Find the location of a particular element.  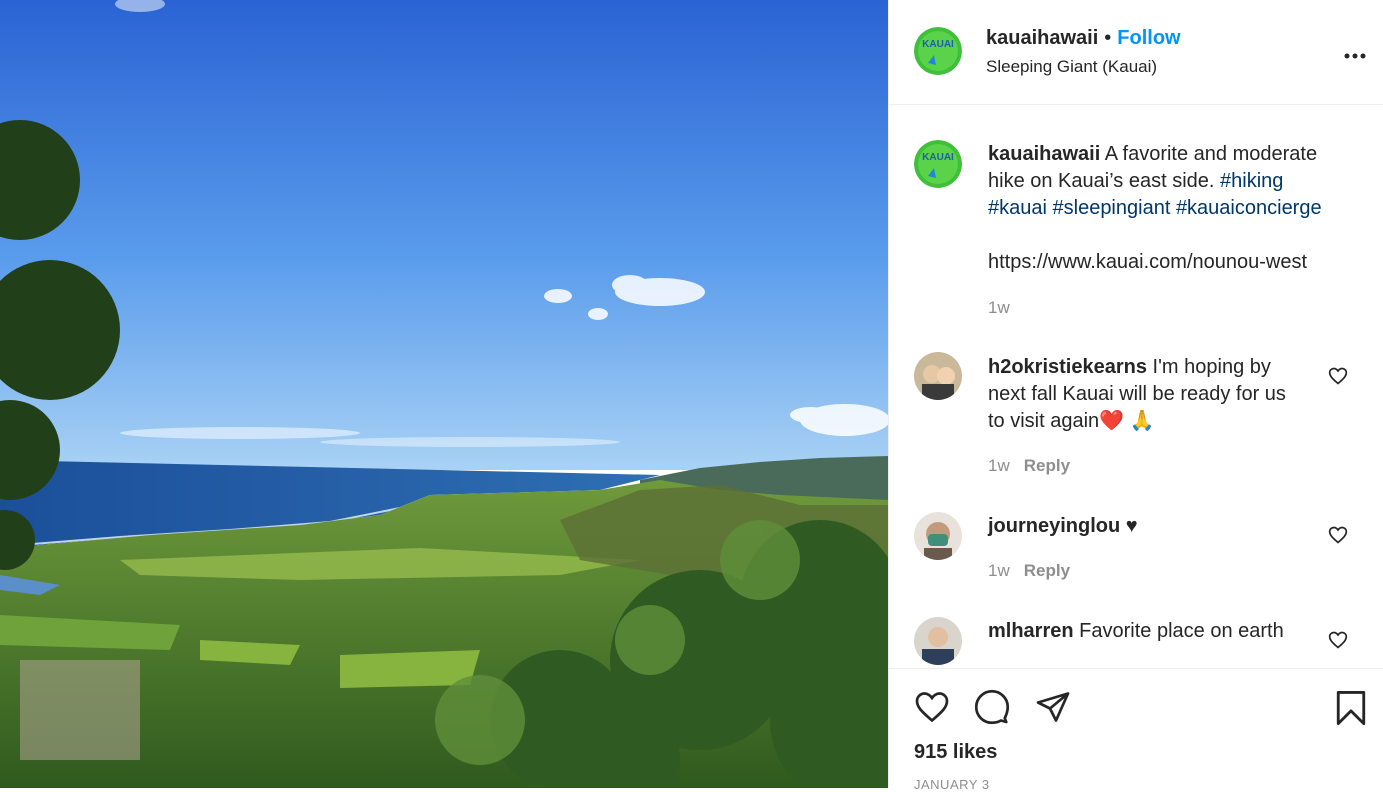

caption-username: kauaihawaii is located at coordinates (1044, 154).